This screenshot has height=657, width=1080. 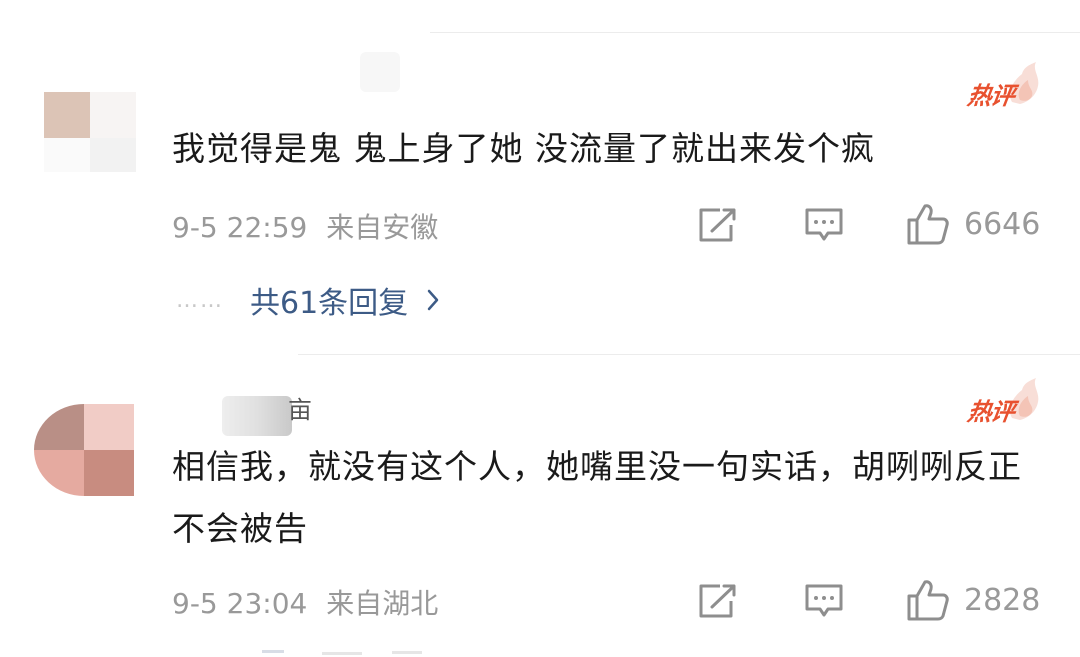 I want to click on comment-text: 相信我，就没有这个人，她嘴里没一句实话，胡咧咧反正不会被告, so click(x=597, y=497).